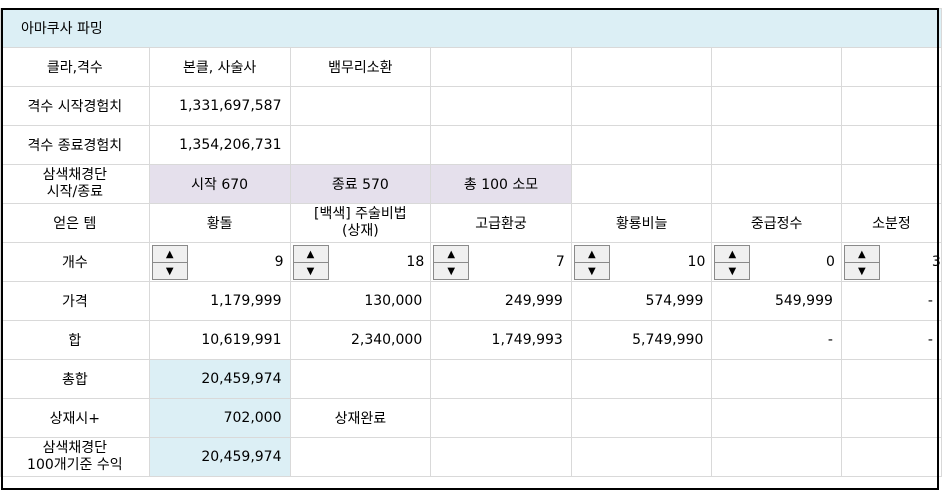  Describe the element at coordinates (219, 457) in the screenshot. I see `profit-value: 20,459,974` at that location.